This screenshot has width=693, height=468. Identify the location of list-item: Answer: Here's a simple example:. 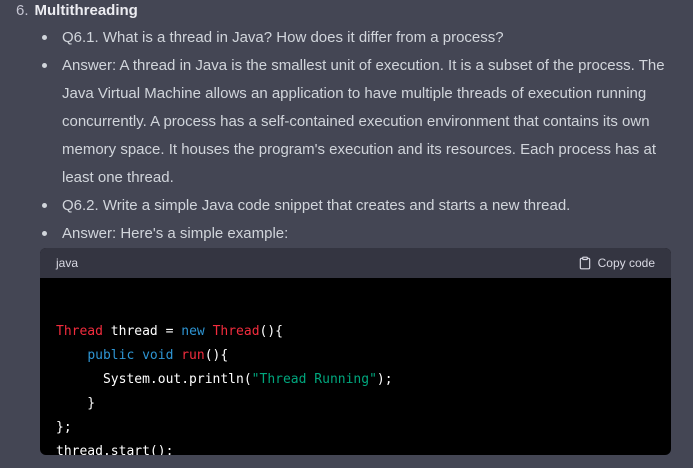
(346, 234).